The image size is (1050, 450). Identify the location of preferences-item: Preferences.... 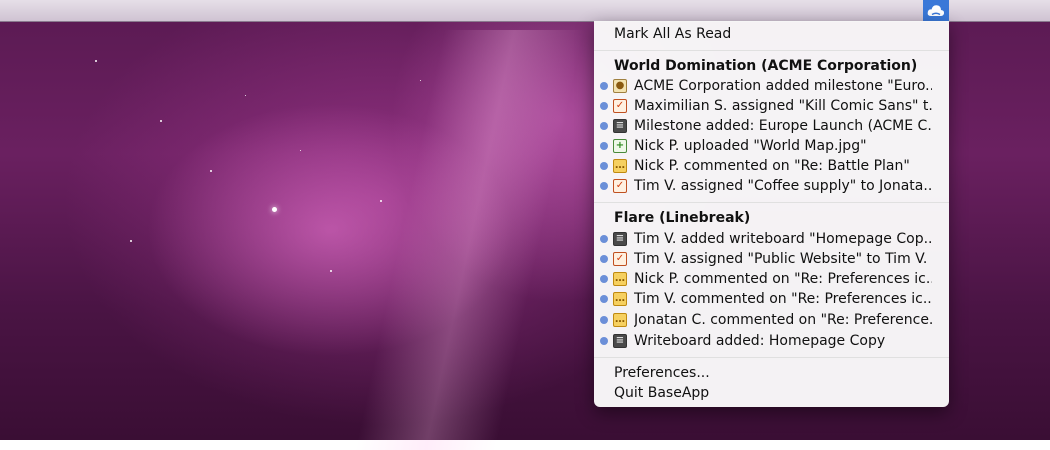
(771, 373).